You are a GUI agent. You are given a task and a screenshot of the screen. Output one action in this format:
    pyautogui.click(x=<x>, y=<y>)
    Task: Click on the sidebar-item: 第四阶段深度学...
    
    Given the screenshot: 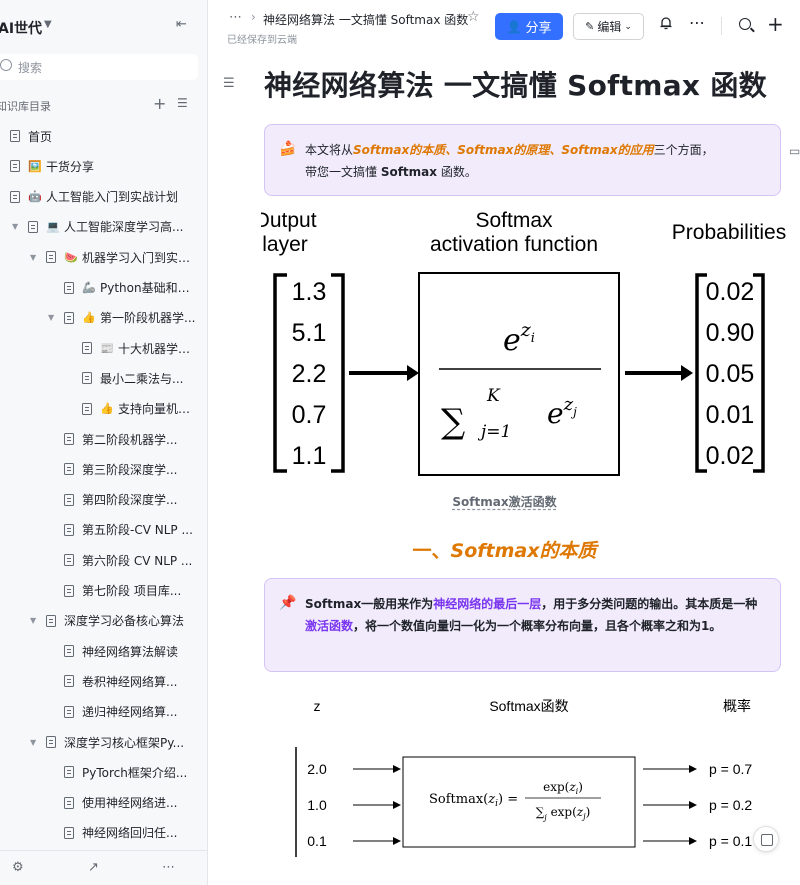 What is the action you would take?
    pyautogui.click(x=103, y=500)
    